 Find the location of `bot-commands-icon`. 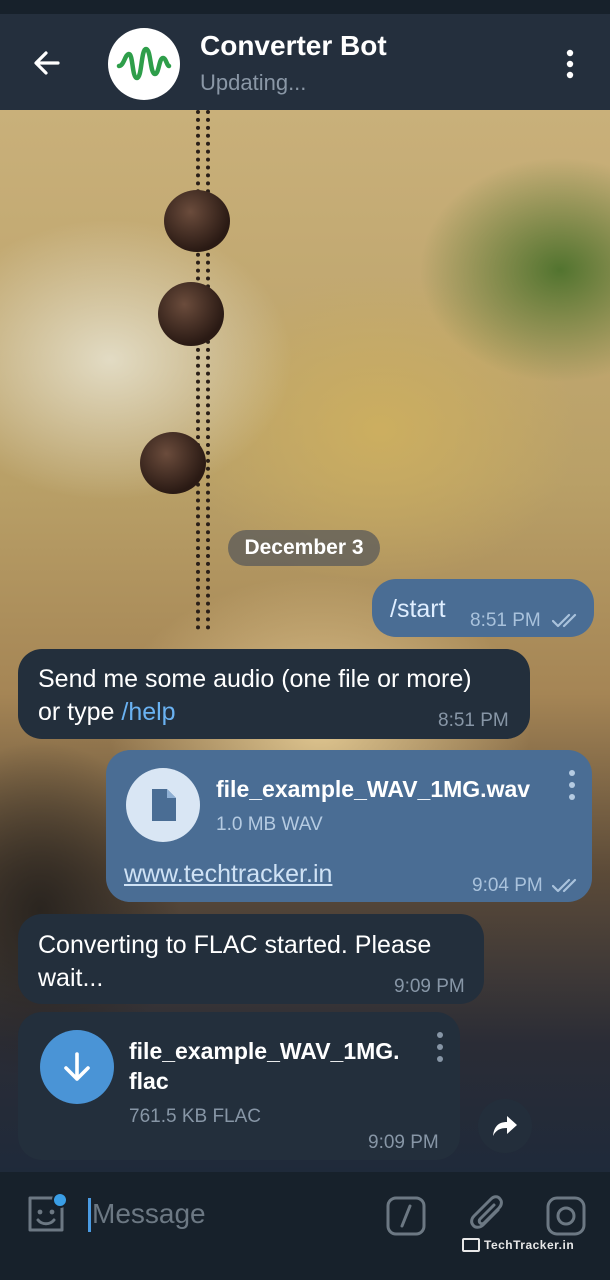

bot-commands-icon is located at coordinates (406, 1216).